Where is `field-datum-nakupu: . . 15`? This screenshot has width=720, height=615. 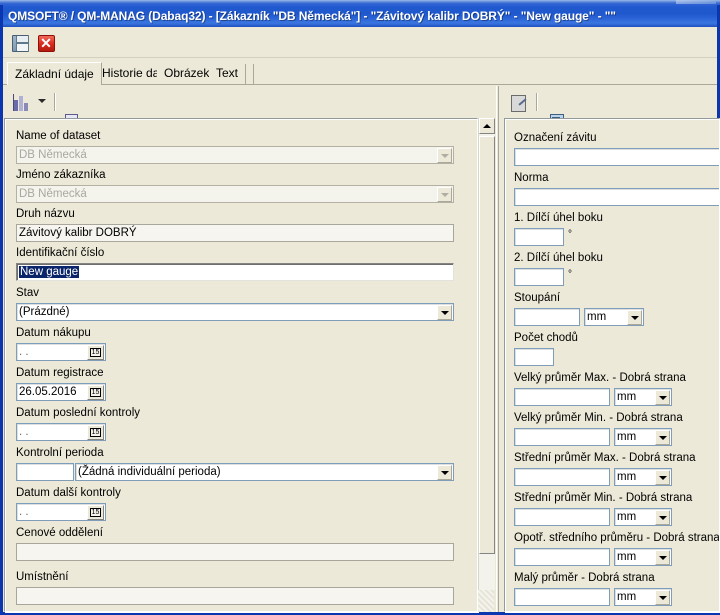 field-datum-nakupu: . . 15 is located at coordinates (61, 352).